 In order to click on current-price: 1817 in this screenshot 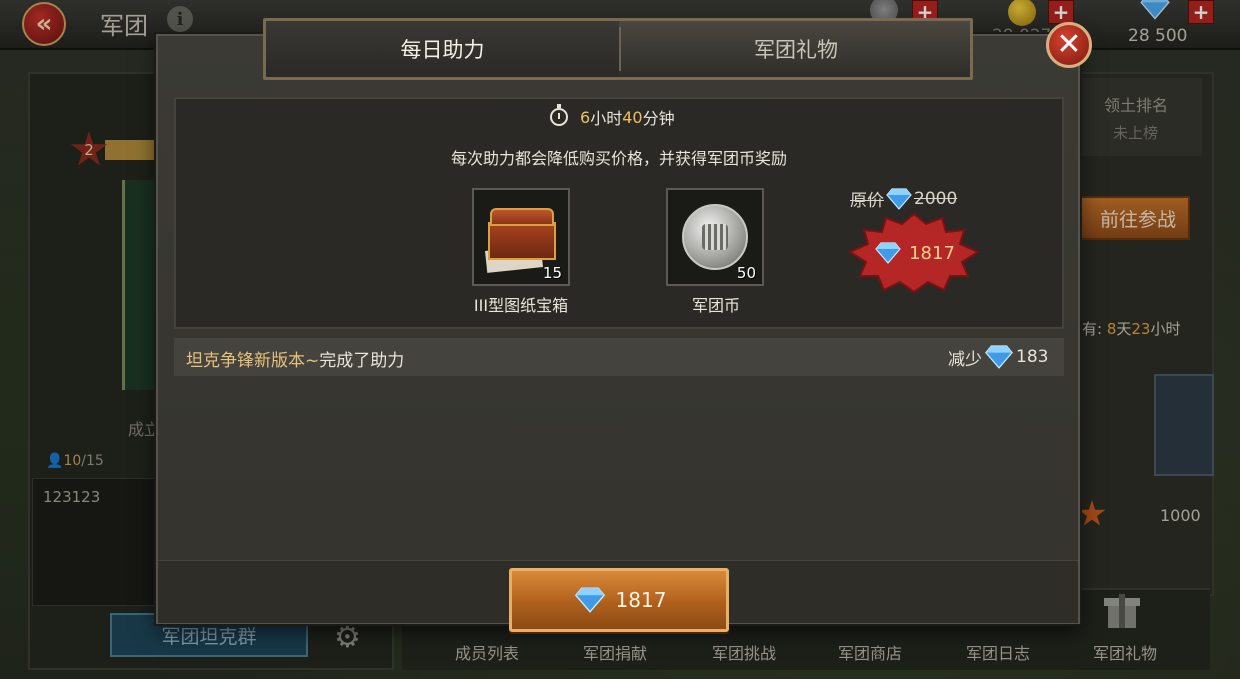, I will do `click(932, 253)`.